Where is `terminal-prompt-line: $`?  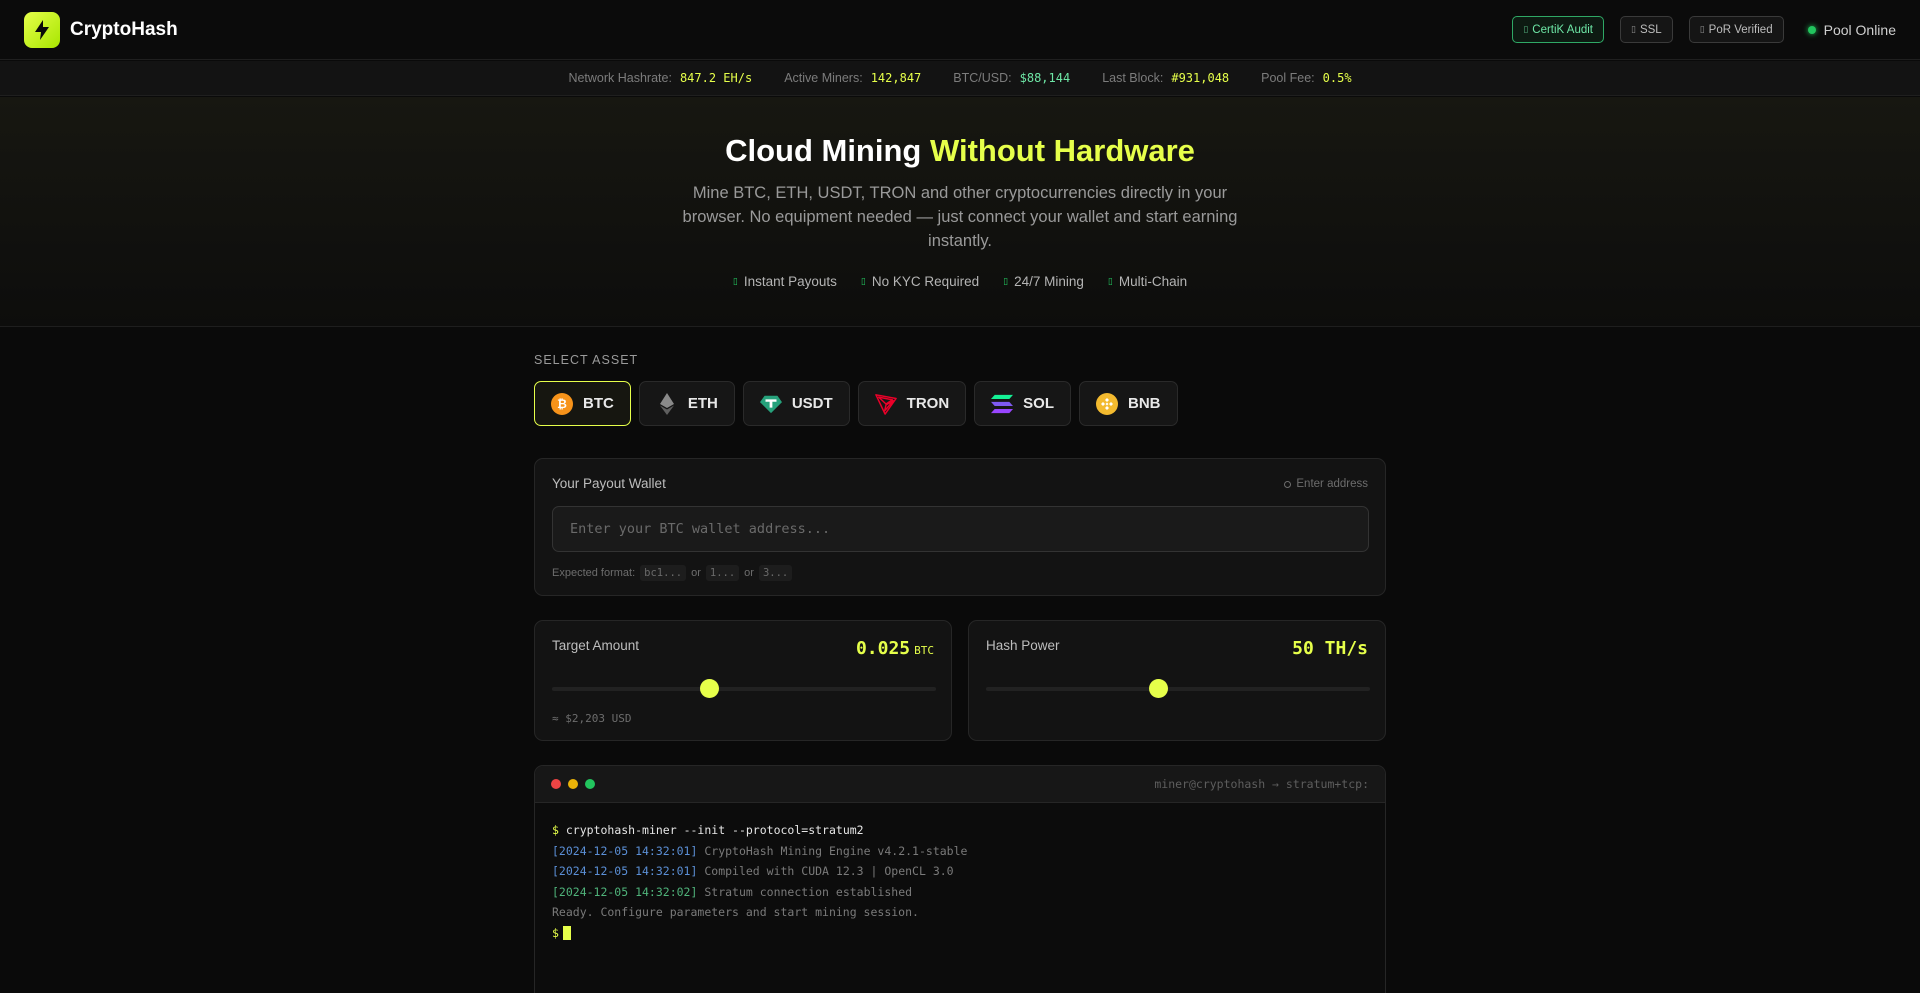 terminal-prompt-line: $ is located at coordinates (960, 933).